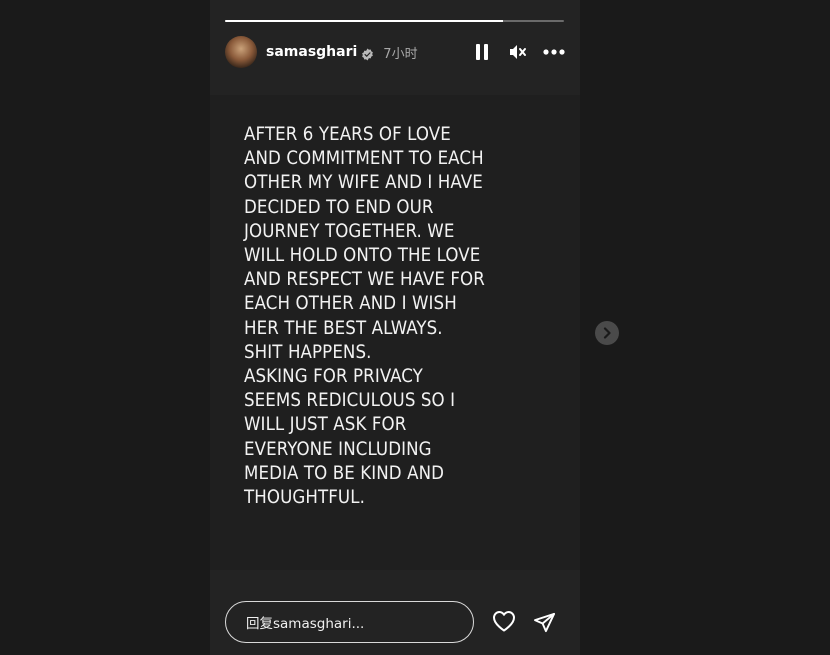 This screenshot has width=830, height=655. What do you see at coordinates (367, 53) in the screenshot?
I see `verified-badge-icon` at bounding box center [367, 53].